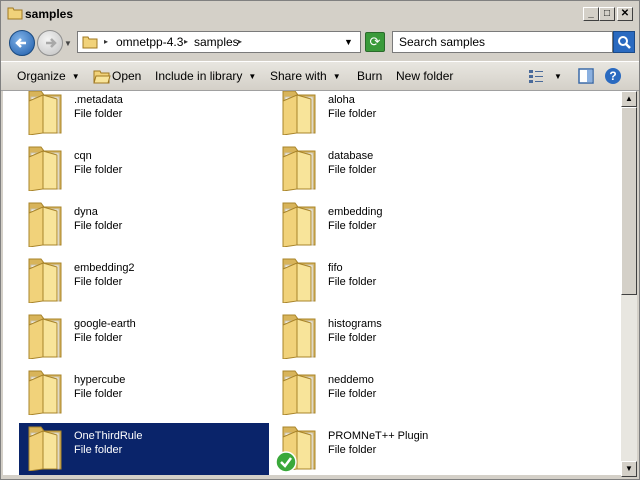 This screenshot has height=480, width=640. I want to click on folder-name: embedding, so click(355, 212).